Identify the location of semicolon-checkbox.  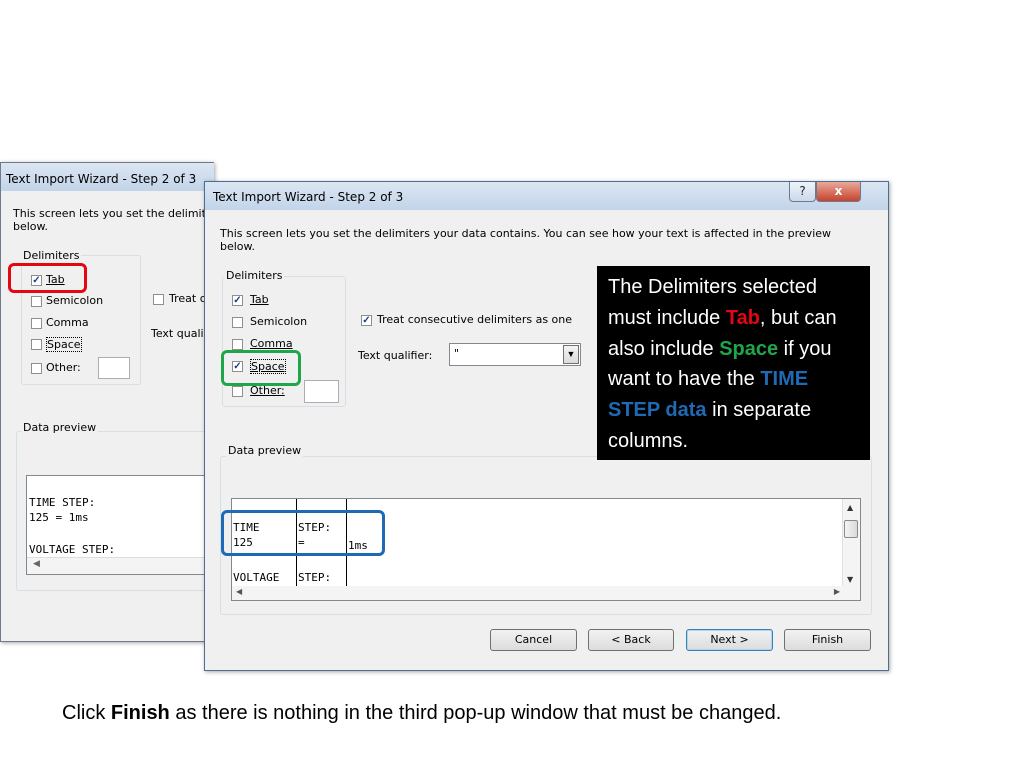
(237, 322).